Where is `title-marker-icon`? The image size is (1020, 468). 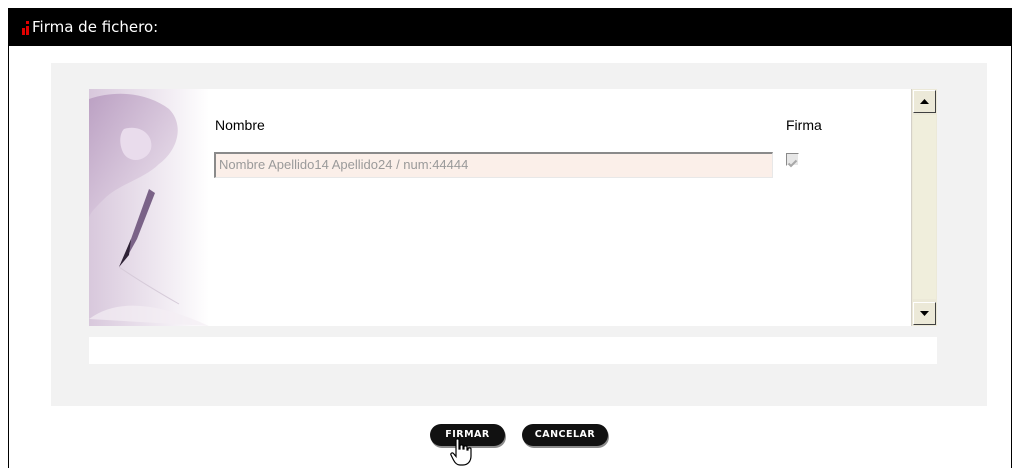
title-marker-icon is located at coordinates (26, 28).